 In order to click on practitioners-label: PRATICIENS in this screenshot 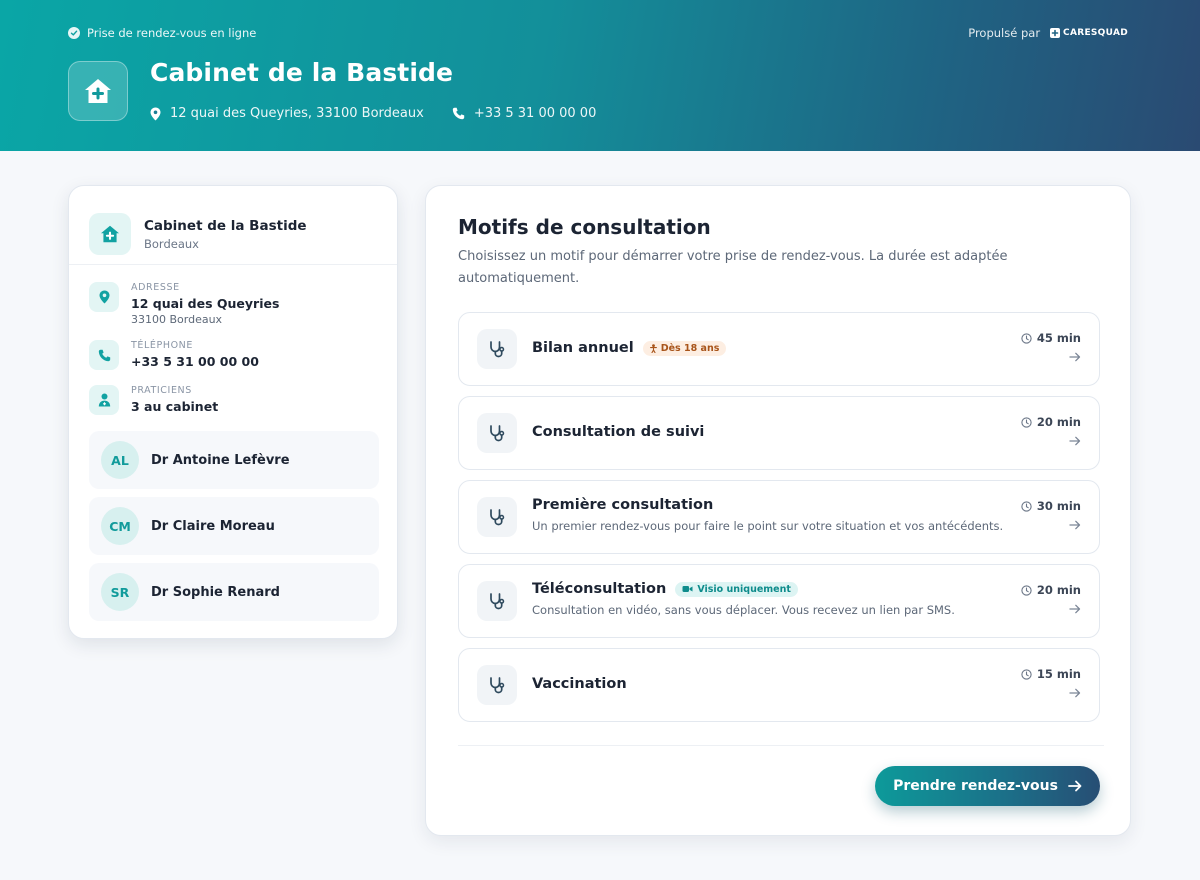, I will do `click(161, 390)`.